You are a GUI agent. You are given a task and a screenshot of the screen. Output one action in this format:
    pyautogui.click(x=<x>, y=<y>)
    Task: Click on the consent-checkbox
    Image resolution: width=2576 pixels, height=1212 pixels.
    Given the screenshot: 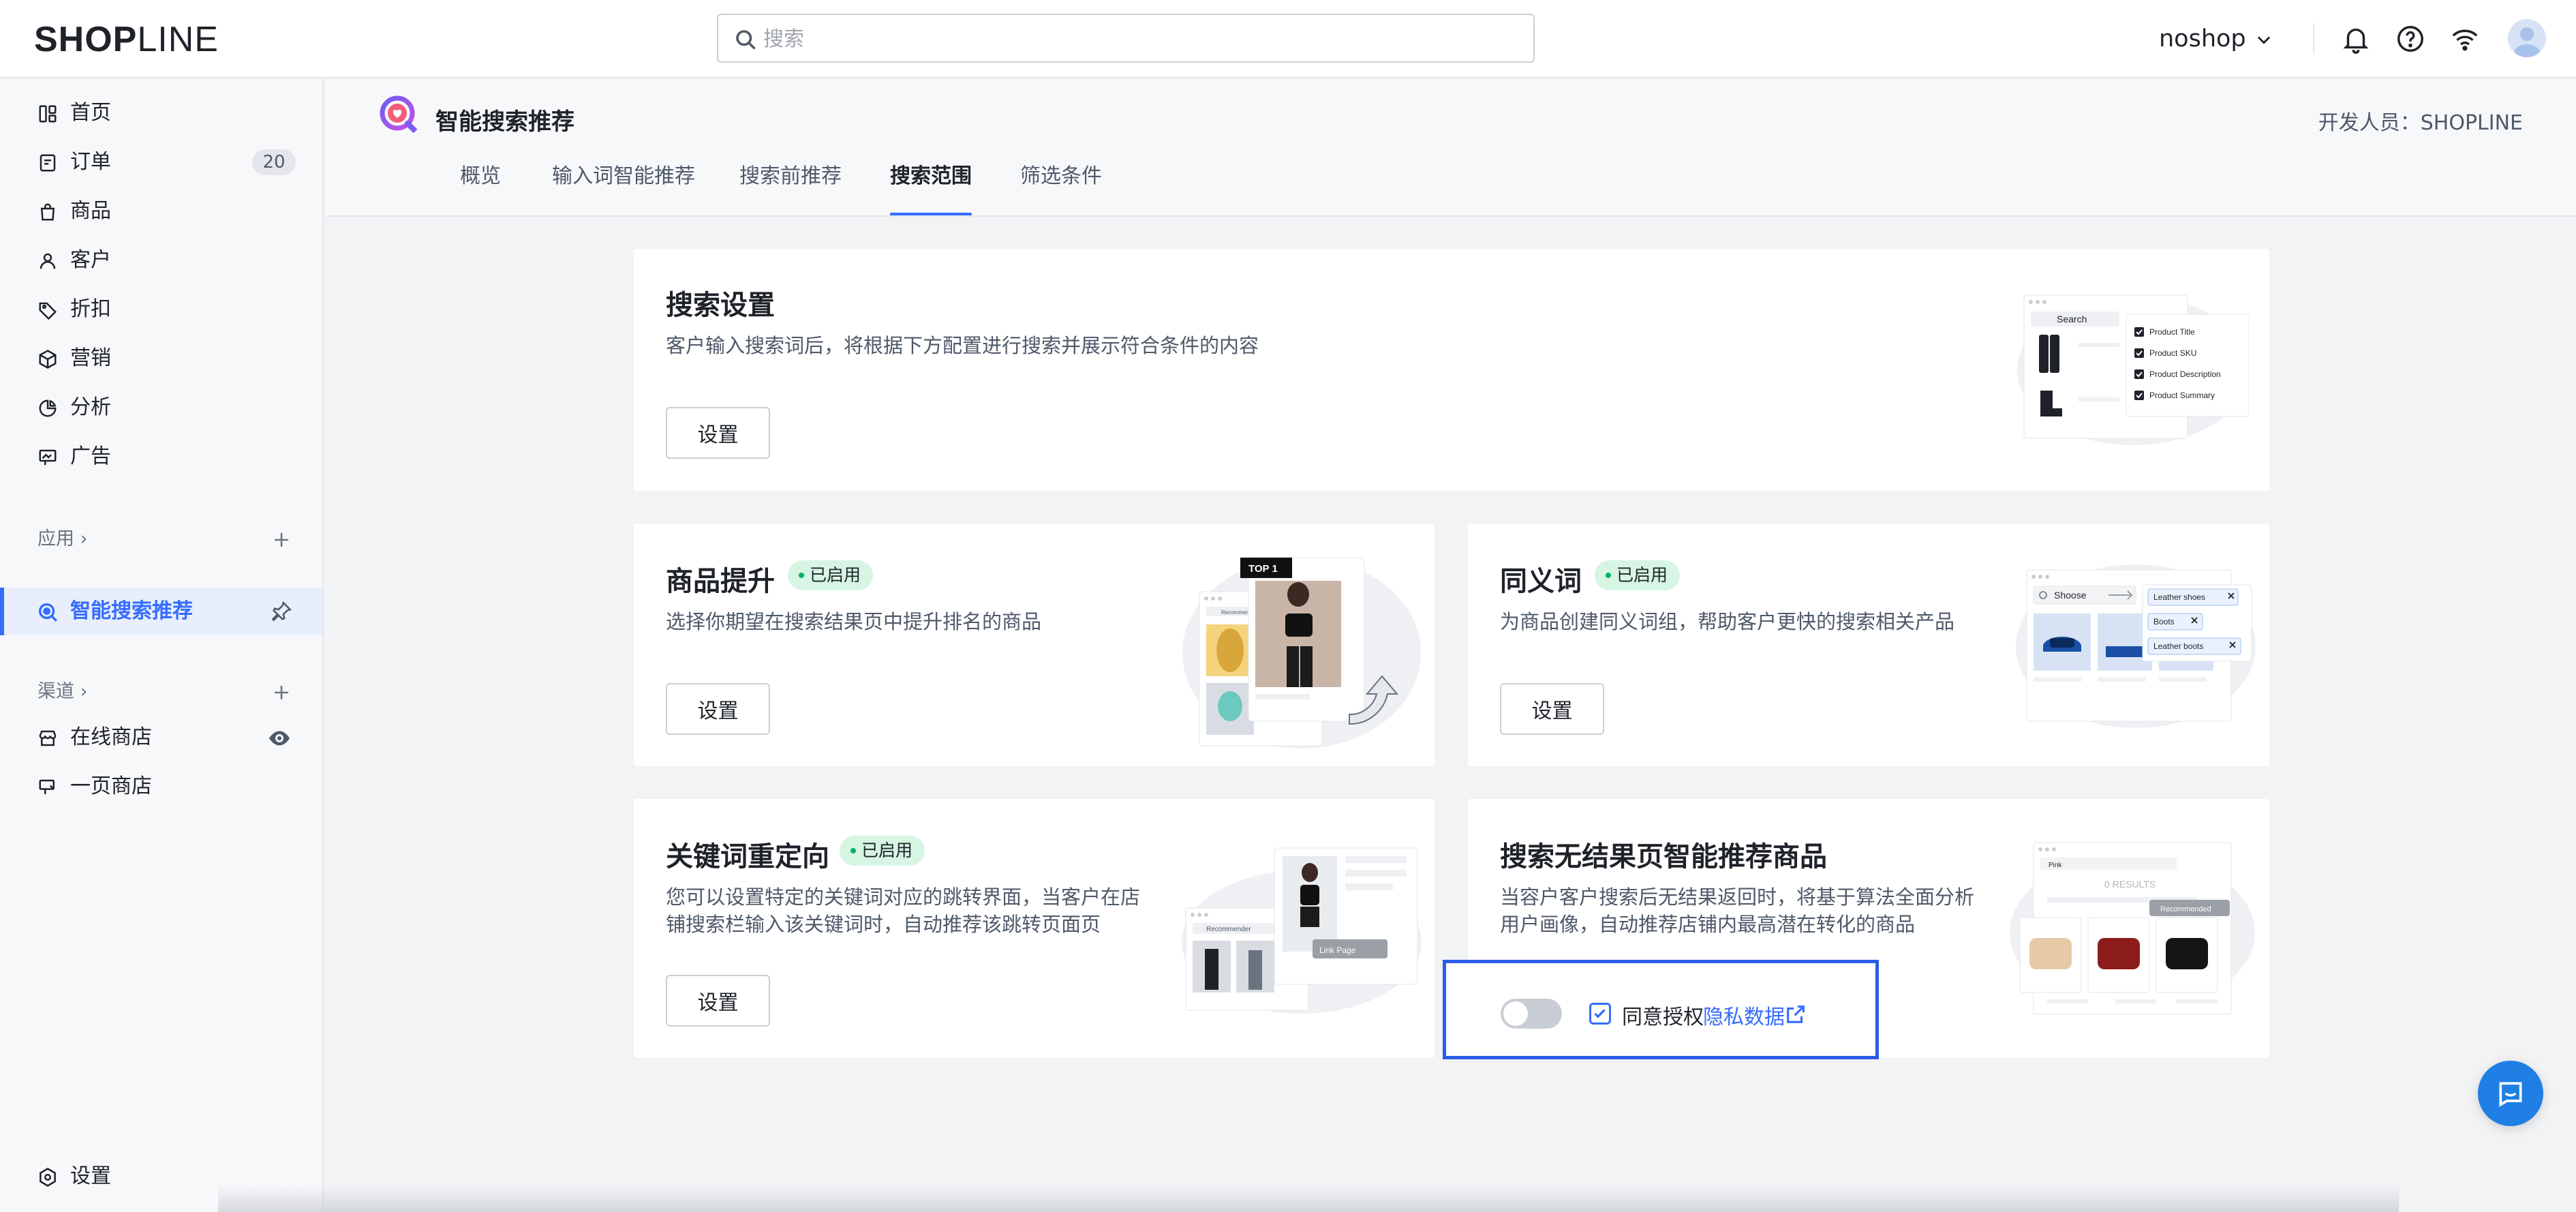 What is the action you would take?
    pyautogui.click(x=1600, y=1014)
    